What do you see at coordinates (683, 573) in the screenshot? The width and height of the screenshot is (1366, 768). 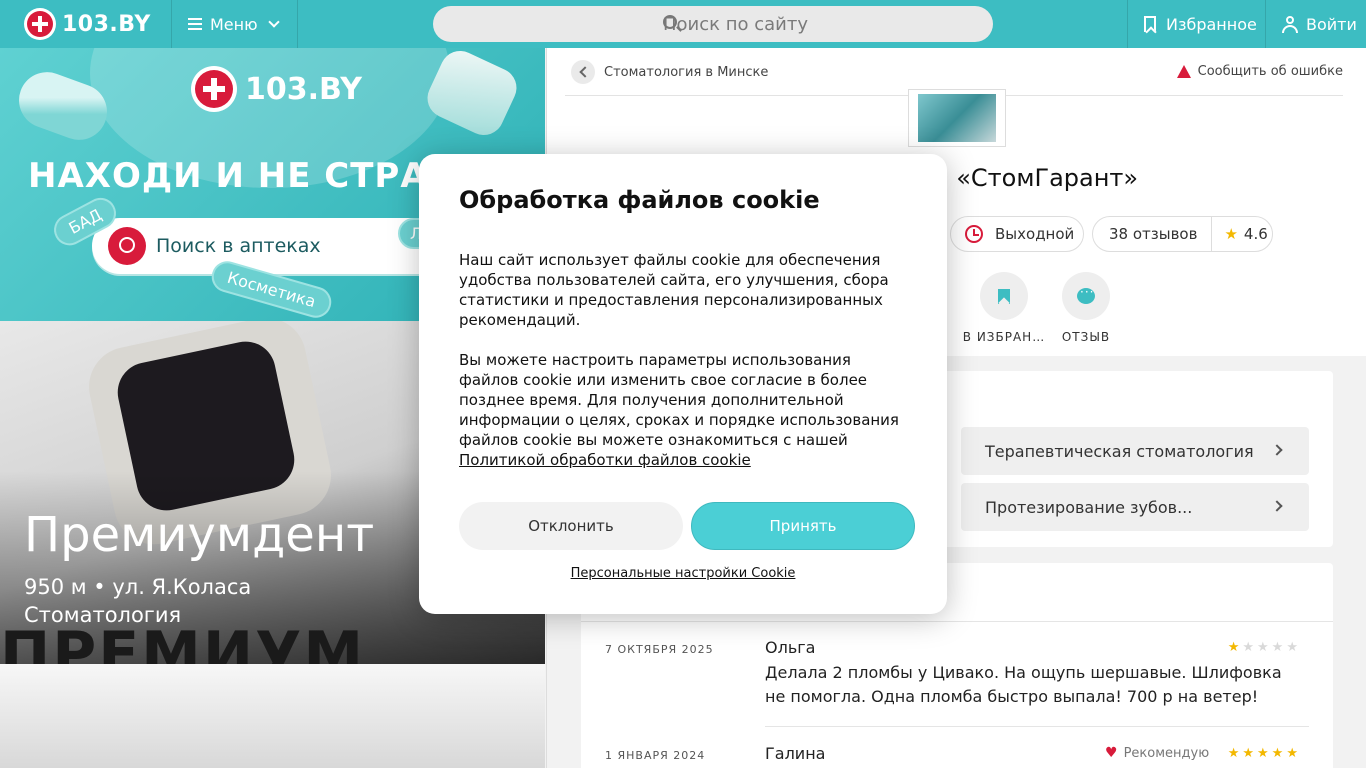 I see `cookie-settings-link: Персональные настройки Cookie` at bounding box center [683, 573].